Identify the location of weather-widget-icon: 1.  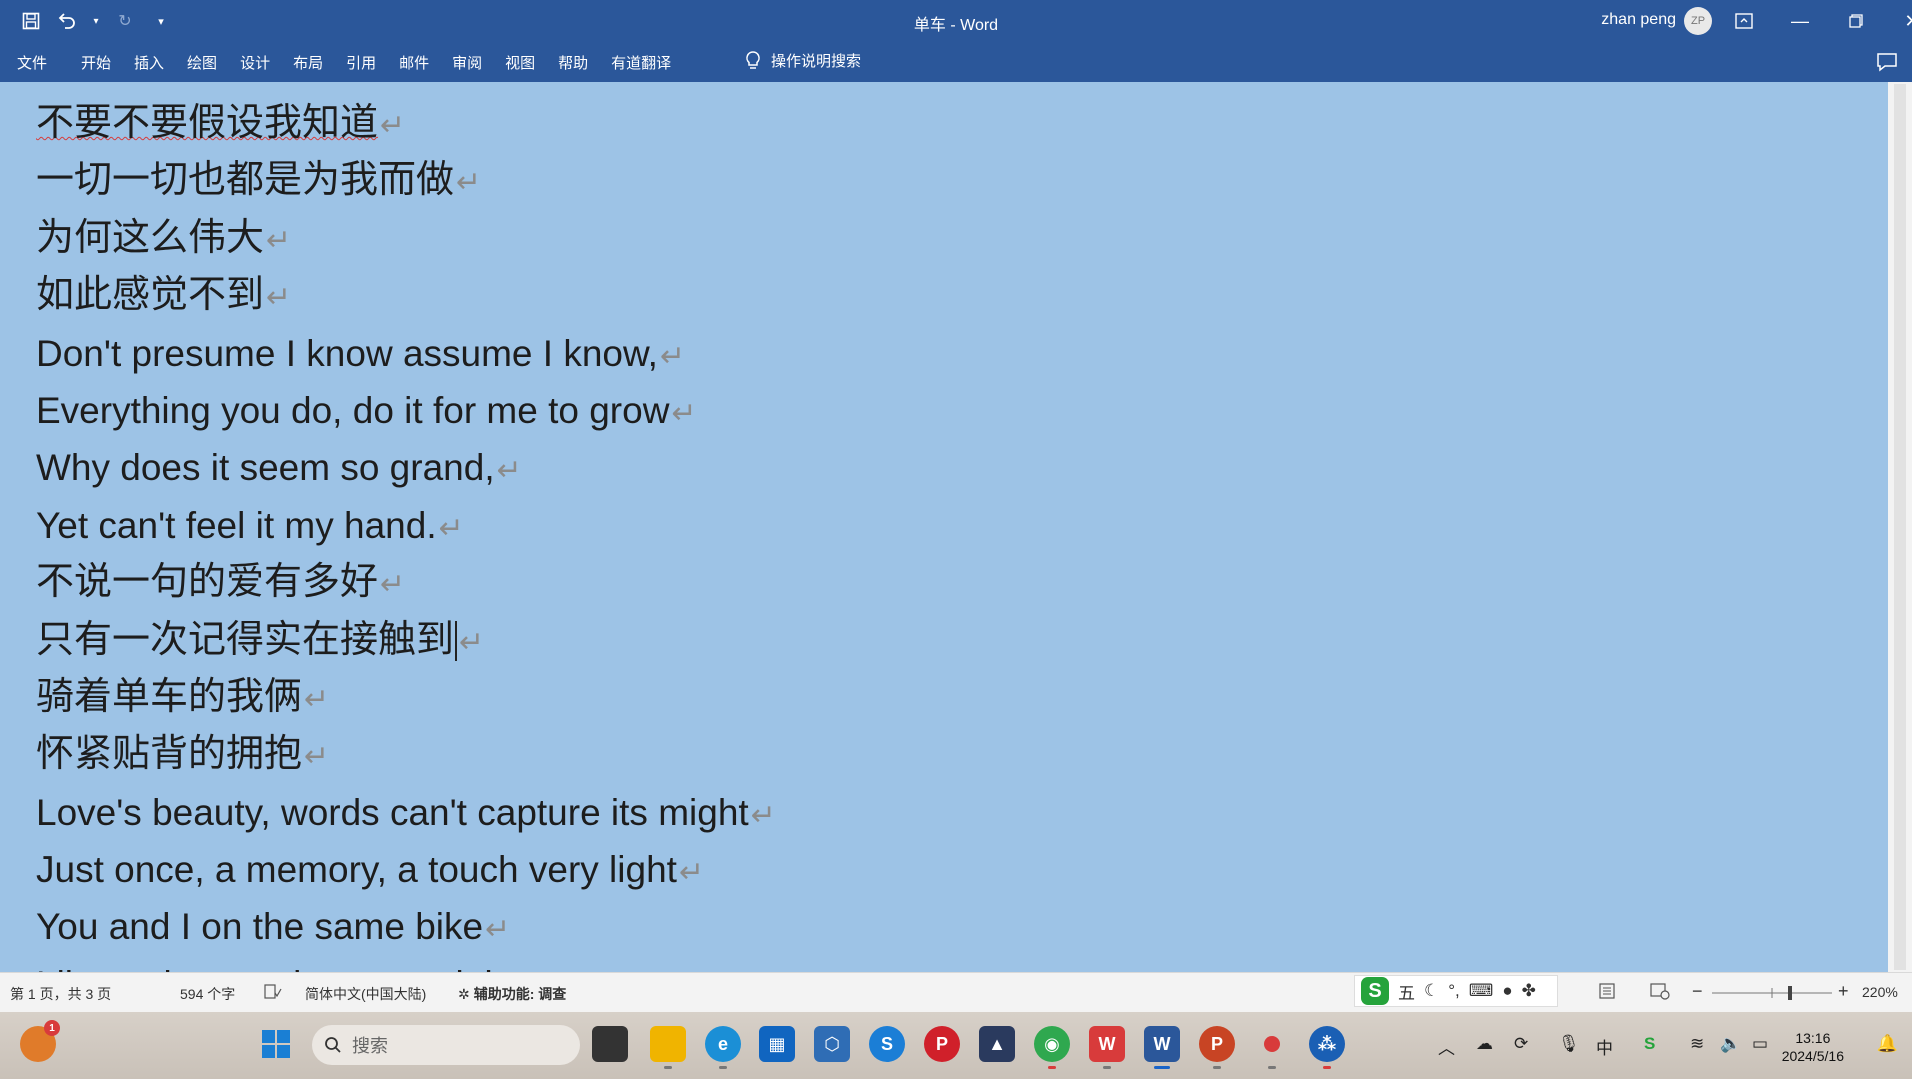
(40, 1041).